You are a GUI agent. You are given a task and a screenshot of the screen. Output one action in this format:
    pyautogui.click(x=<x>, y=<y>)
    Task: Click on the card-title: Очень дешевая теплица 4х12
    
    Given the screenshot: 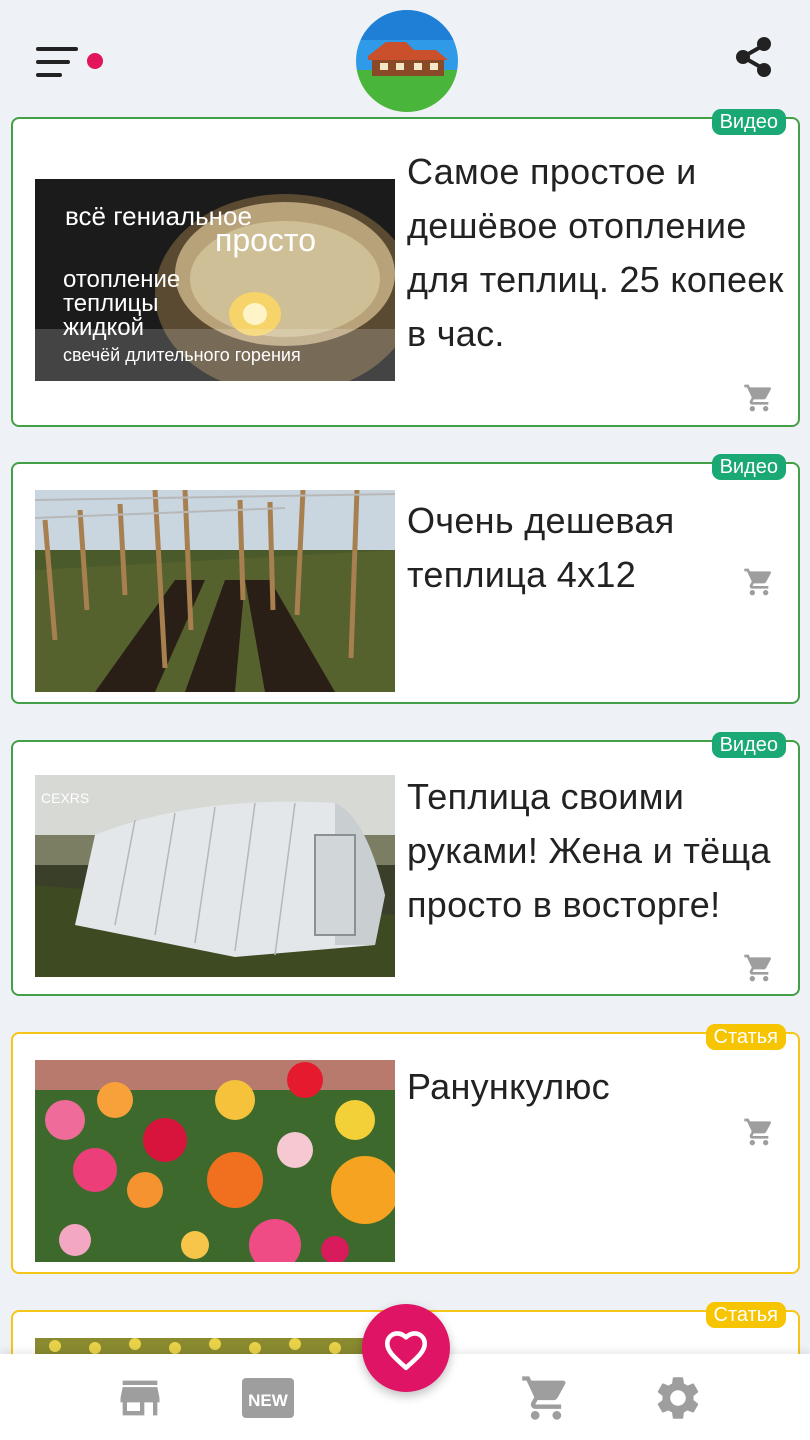 What is the action you would take?
    pyautogui.click(x=597, y=548)
    